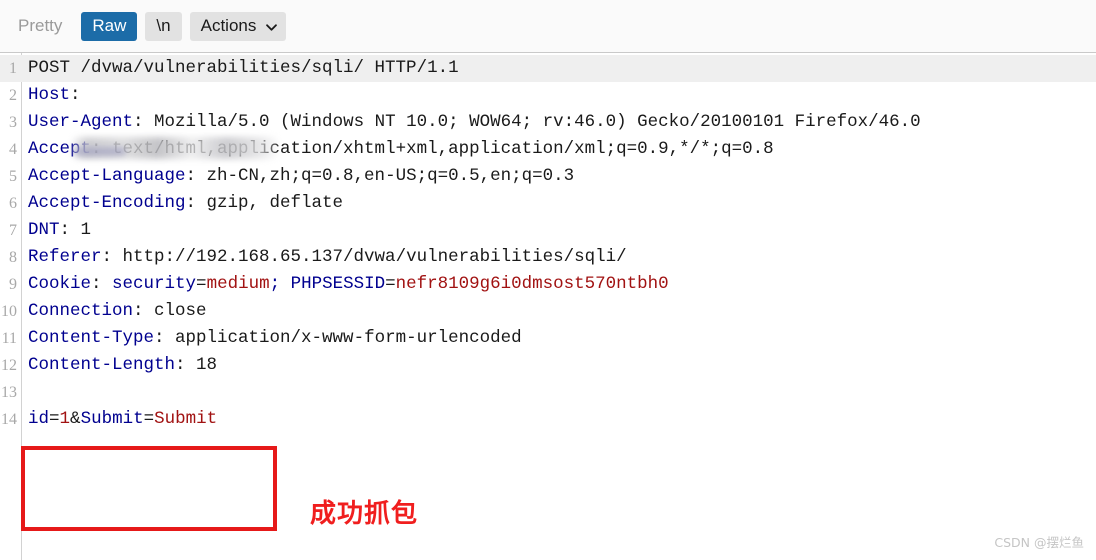 This screenshot has width=1096, height=560. I want to click on code-token: : 1, so click(75, 230).